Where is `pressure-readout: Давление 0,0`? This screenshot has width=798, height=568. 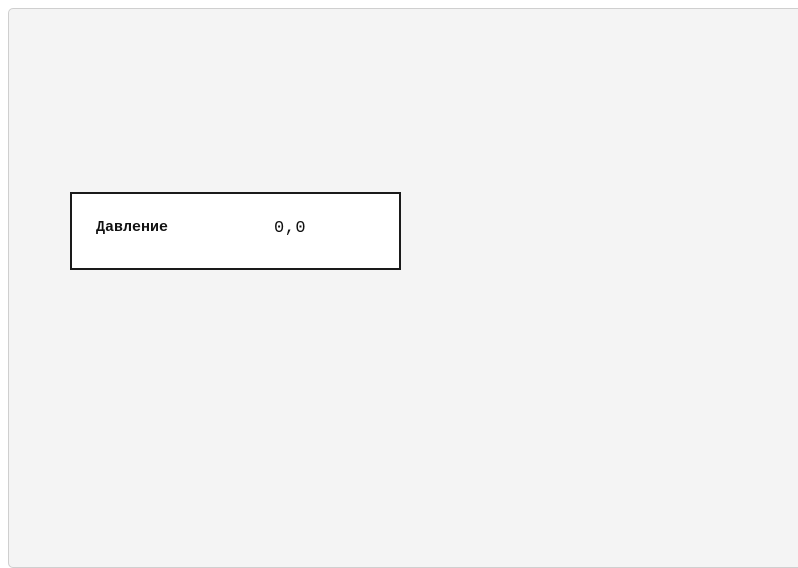 pressure-readout: Давление 0,0 is located at coordinates (235, 231).